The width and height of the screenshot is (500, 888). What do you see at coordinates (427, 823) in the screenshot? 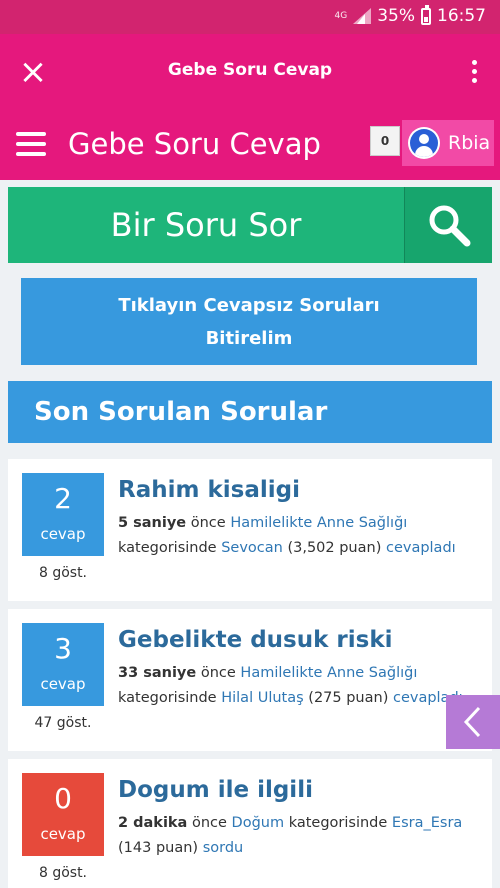
I see `user-link: Esra_Esra` at bounding box center [427, 823].